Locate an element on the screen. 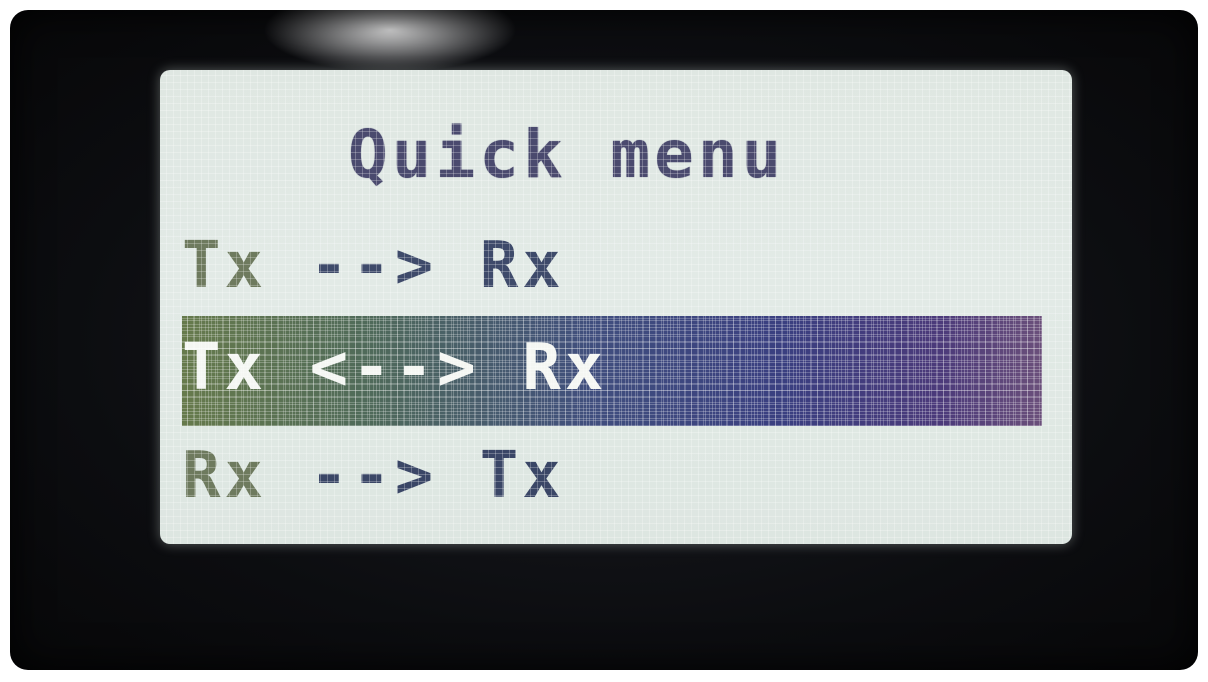 Image resolution: width=1208 pixels, height=682 pixels. menu-item-label: Rx --> Tx is located at coordinates (373, 476).